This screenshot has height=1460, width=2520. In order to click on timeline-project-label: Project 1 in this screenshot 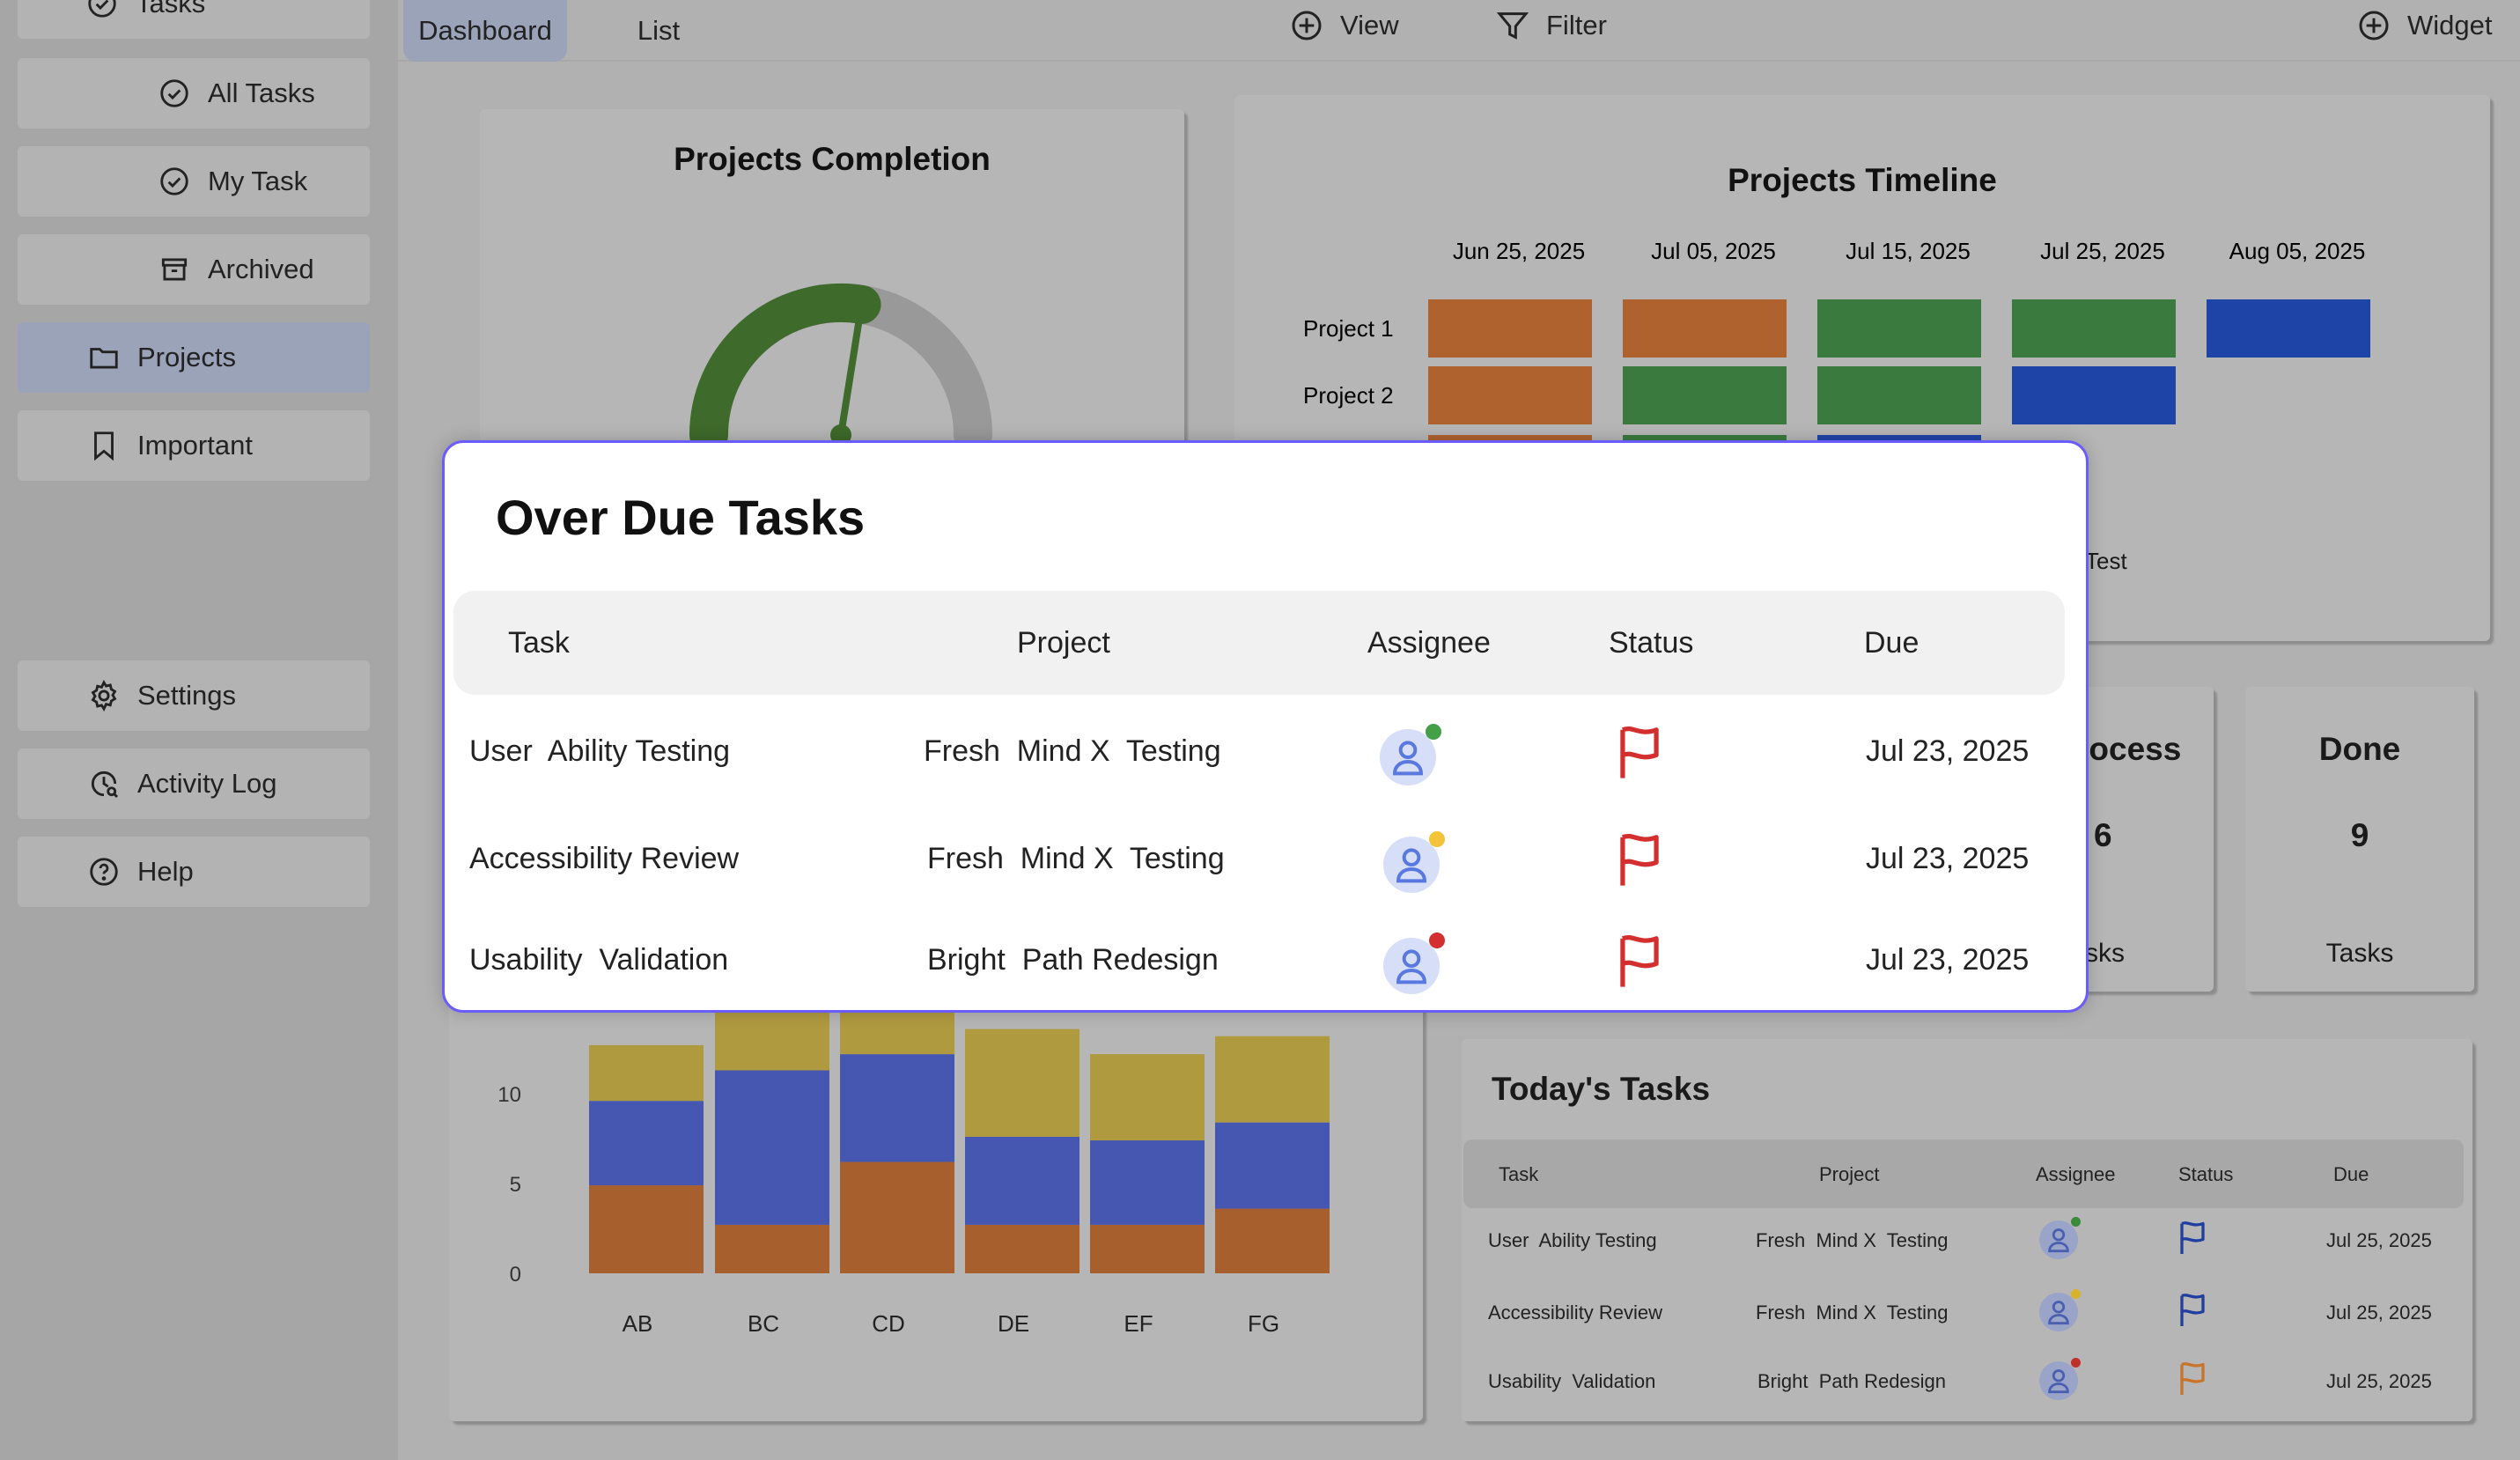, I will do `click(1348, 328)`.